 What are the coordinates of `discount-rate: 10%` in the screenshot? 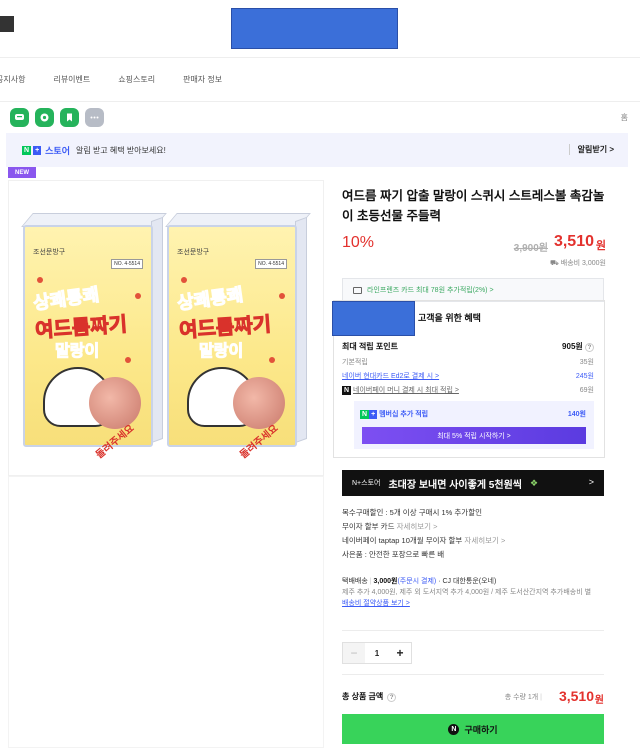 It's located at (358, 242).